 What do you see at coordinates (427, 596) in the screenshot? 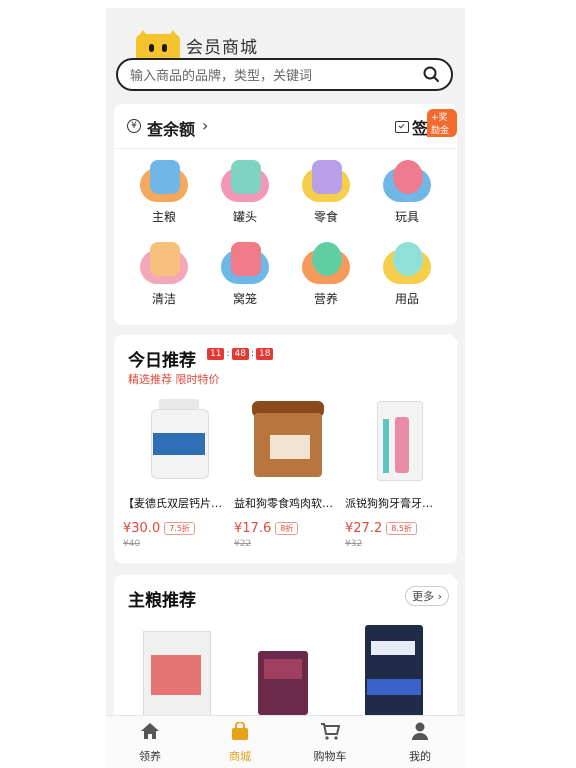
I see `more-button: 更多 ›` at bounding box center [427, 596].